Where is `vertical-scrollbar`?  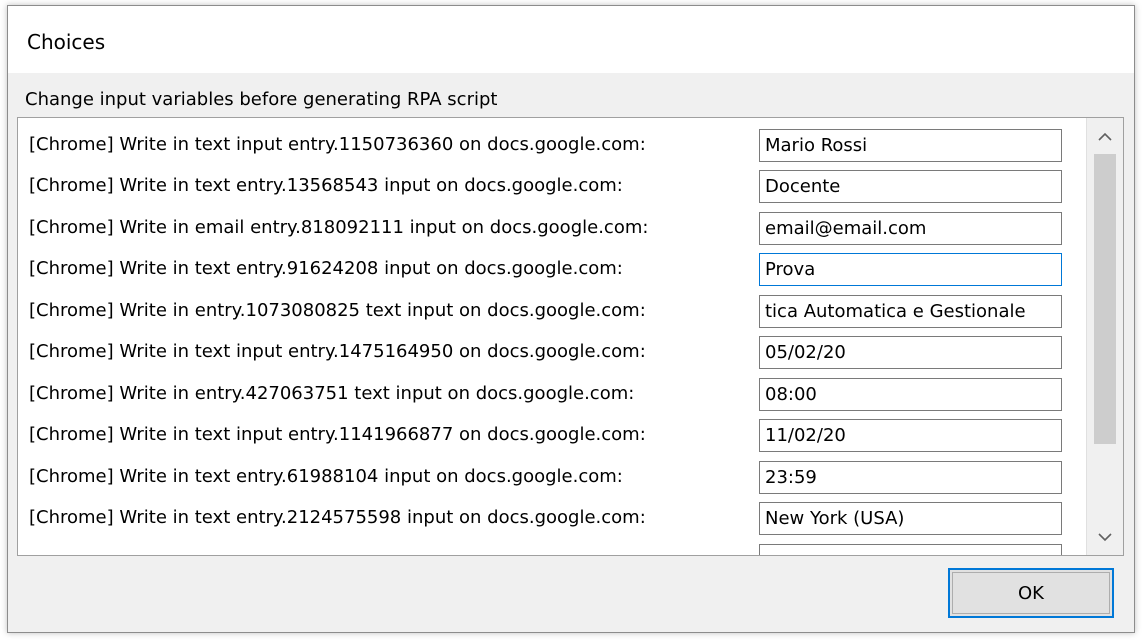 vertical-scrollbar is located at coordinates (1104, 336).